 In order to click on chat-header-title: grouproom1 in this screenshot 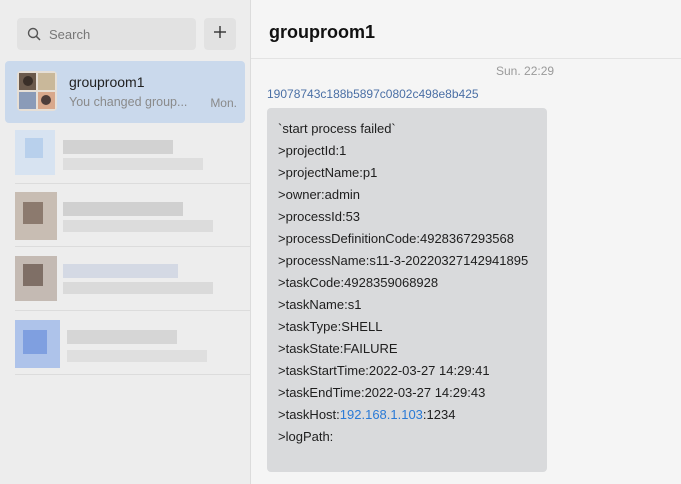, I will do `click(322, 32)`.